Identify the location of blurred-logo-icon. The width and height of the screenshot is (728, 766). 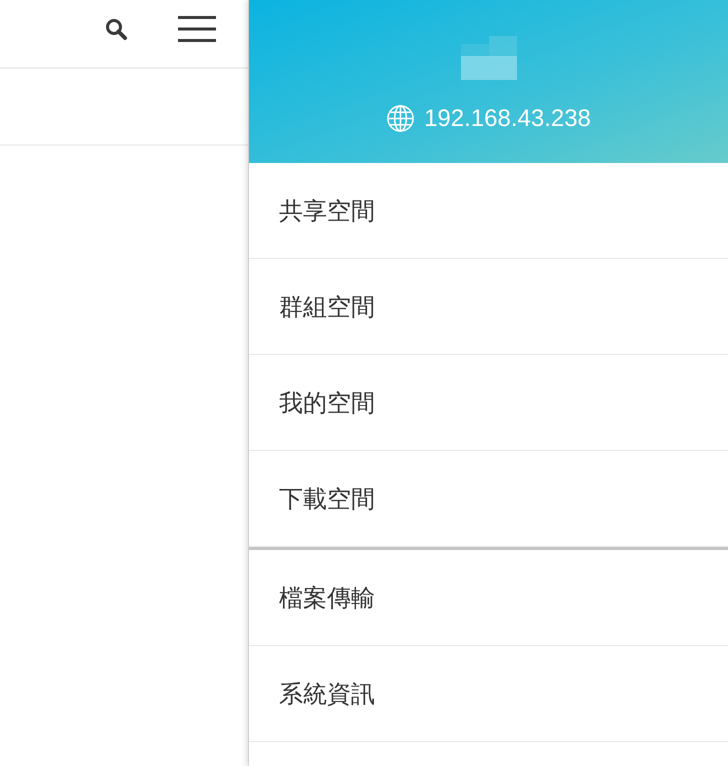
(488, 59).